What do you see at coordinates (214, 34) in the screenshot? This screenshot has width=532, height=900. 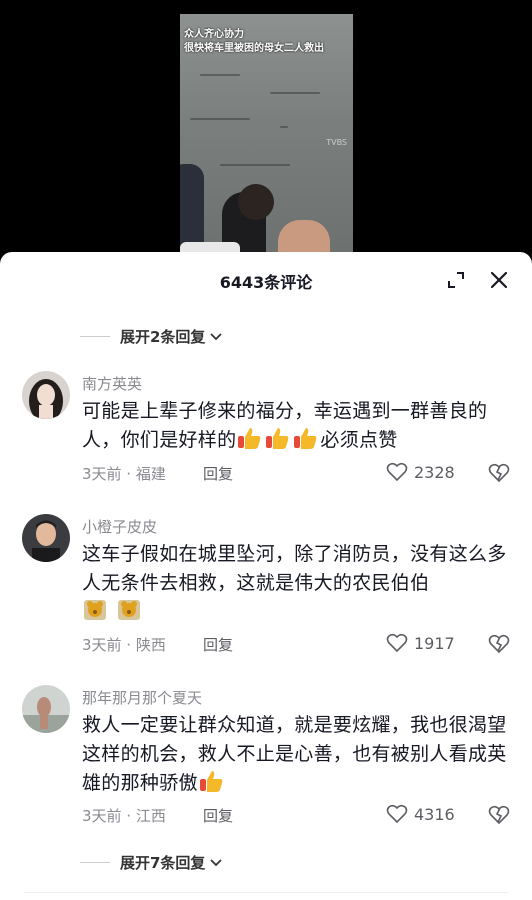 I see `caption-line-1: 众人齐心协力` at bounding box center [214, 34].